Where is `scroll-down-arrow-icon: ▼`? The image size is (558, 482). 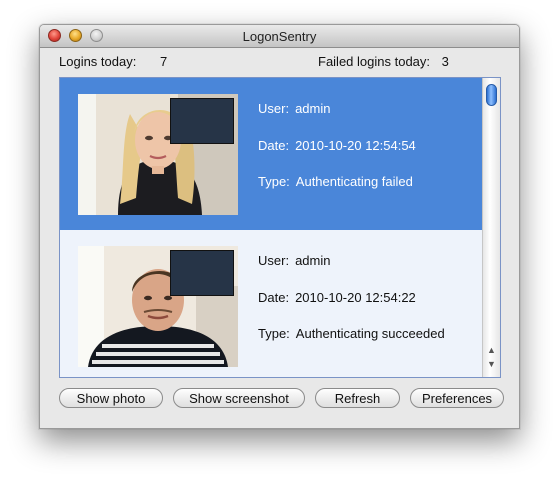 scroll-down-arrow-icon: ▼ is located at coordinates (491, 364).